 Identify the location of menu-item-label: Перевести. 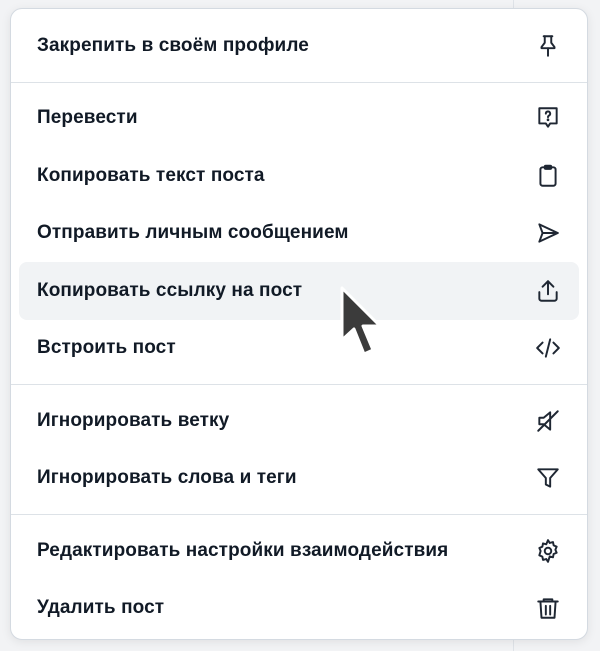
(87, 118).